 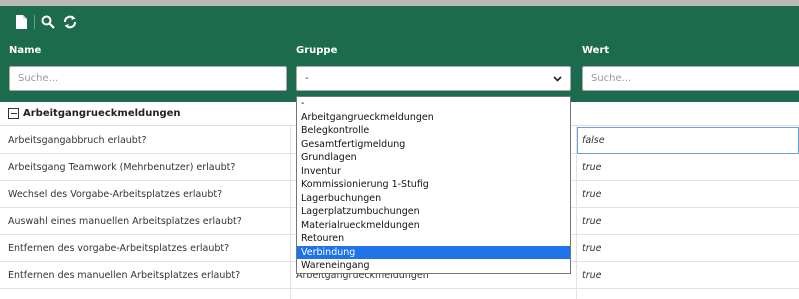 I want to click on new-document-icon, so click(x=21, y=22).